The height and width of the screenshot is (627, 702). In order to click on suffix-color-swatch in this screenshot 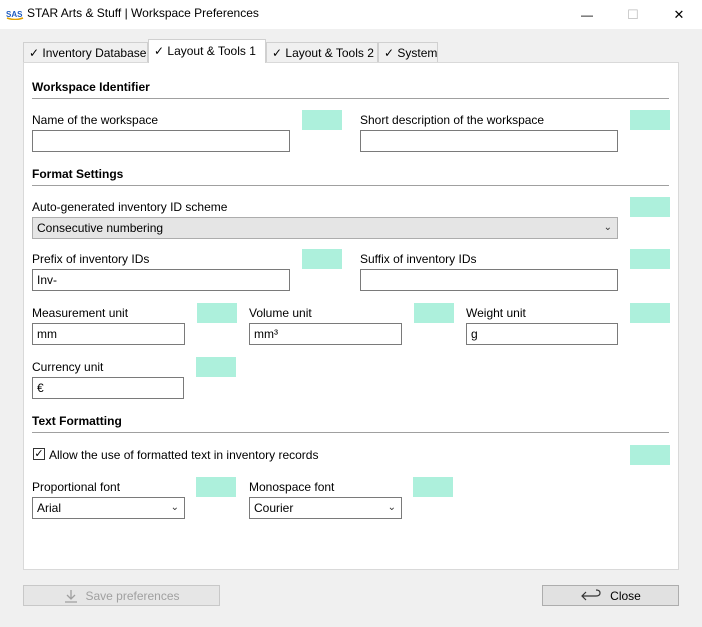, I will do `click(650, 259)`.